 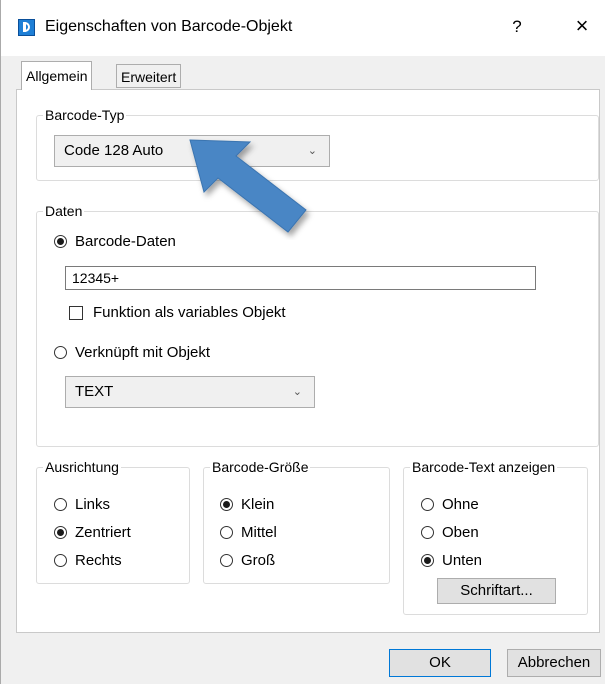 What do you see at coordinates (582, 26) in the screenshot?
I see `close-icon: ×` at bounding box center [582, 26].